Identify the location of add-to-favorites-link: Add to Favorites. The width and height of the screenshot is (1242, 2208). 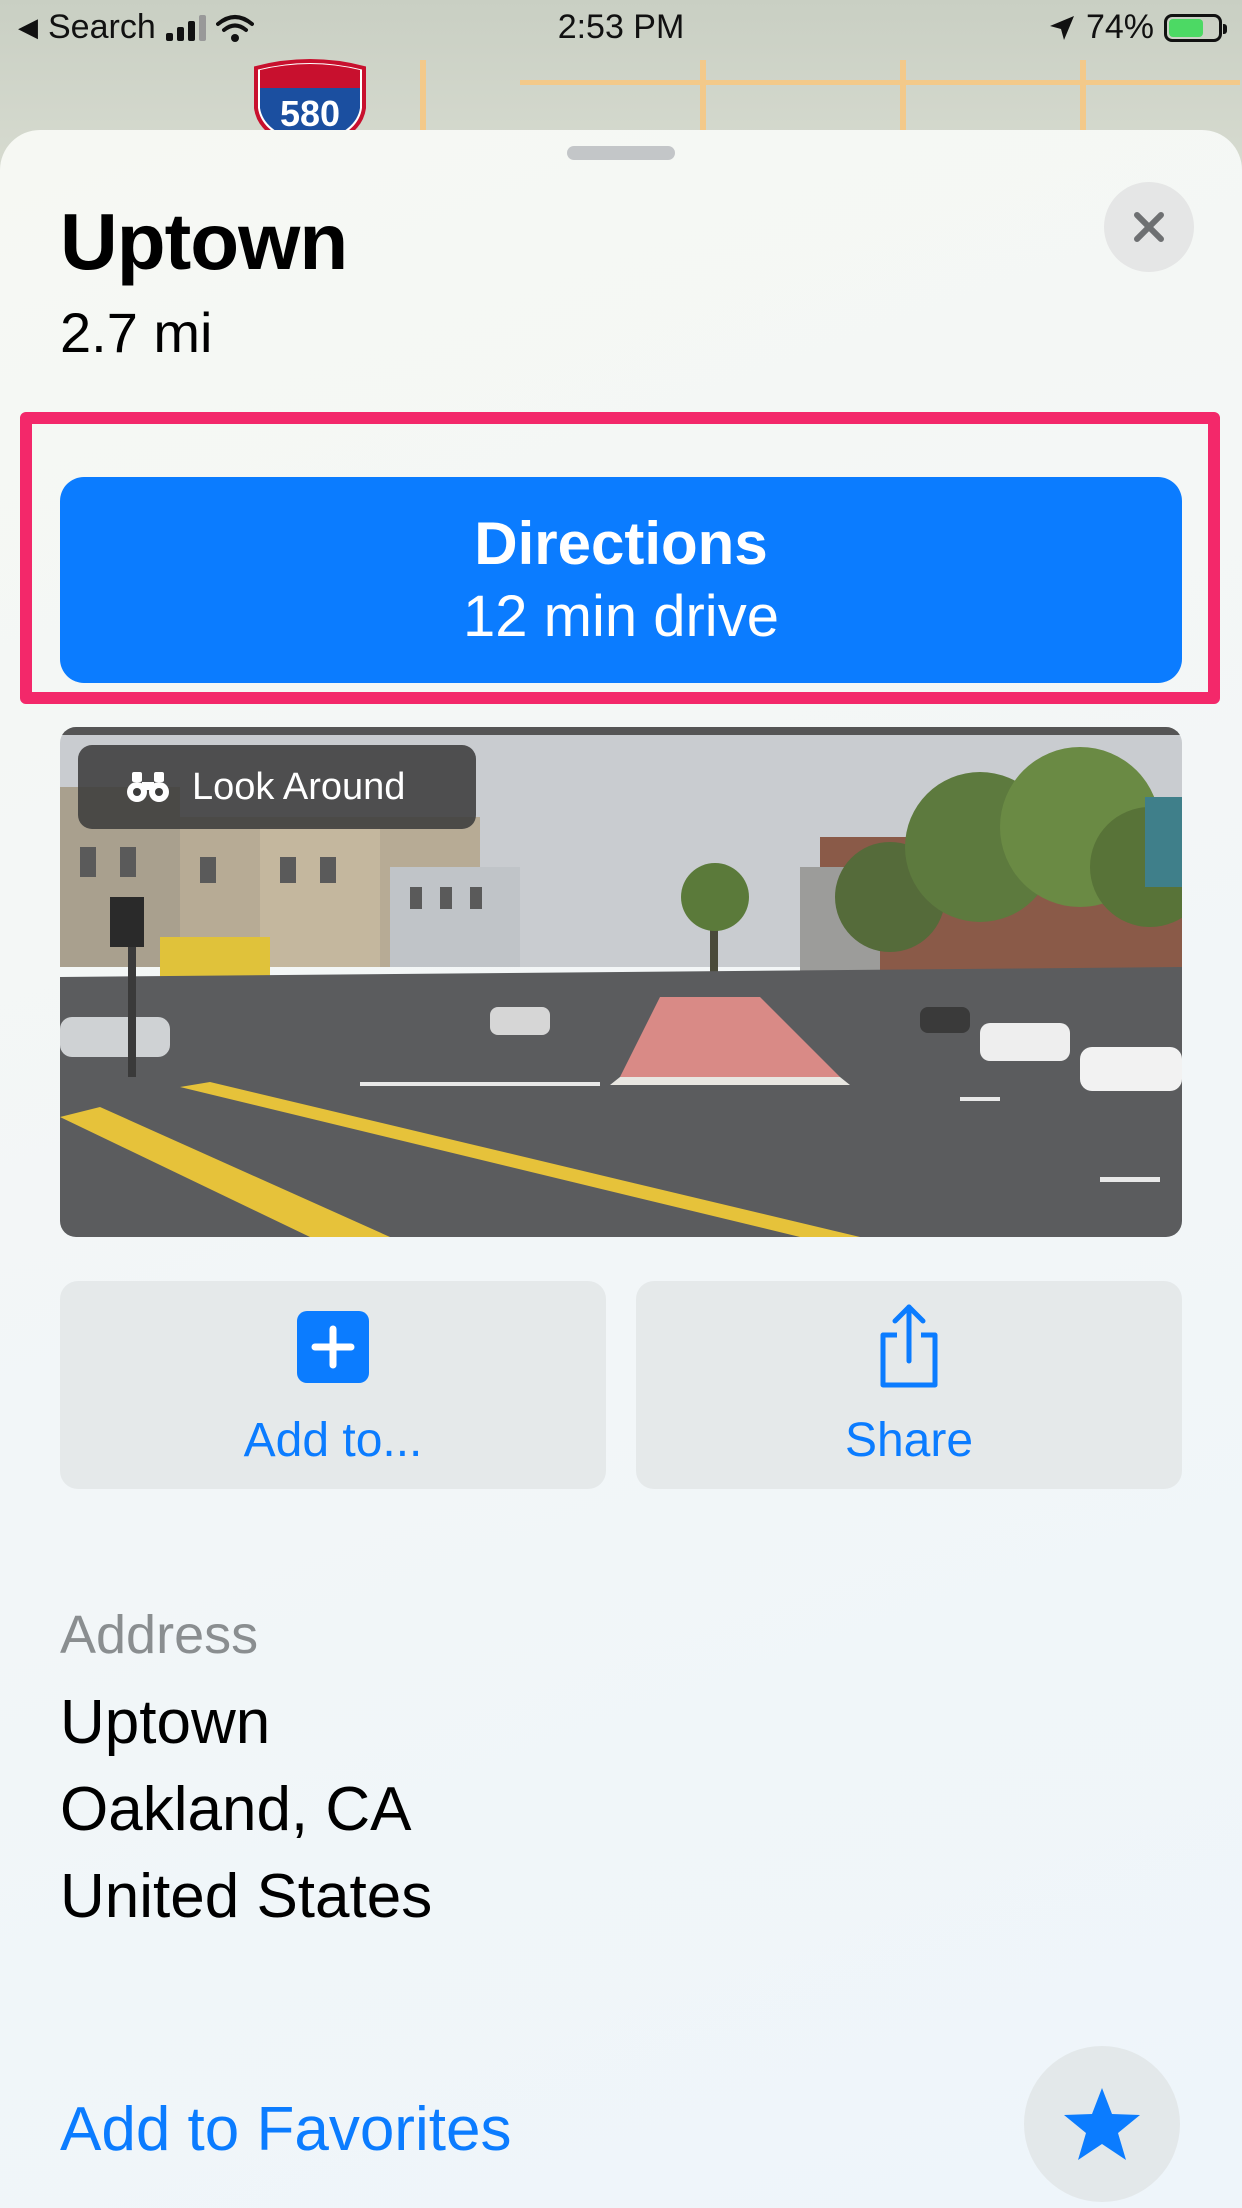
(285, 2129).